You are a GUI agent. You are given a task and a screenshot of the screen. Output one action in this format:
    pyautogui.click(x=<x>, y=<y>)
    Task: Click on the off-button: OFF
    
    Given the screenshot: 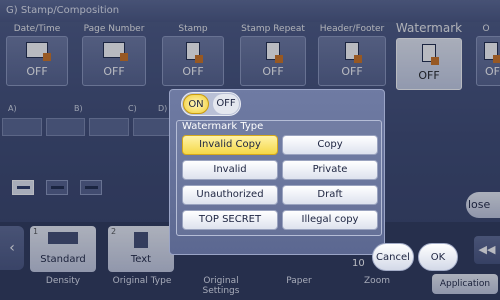 What is the action you would take?
    pyautogui.click(x=226, y=104)
    